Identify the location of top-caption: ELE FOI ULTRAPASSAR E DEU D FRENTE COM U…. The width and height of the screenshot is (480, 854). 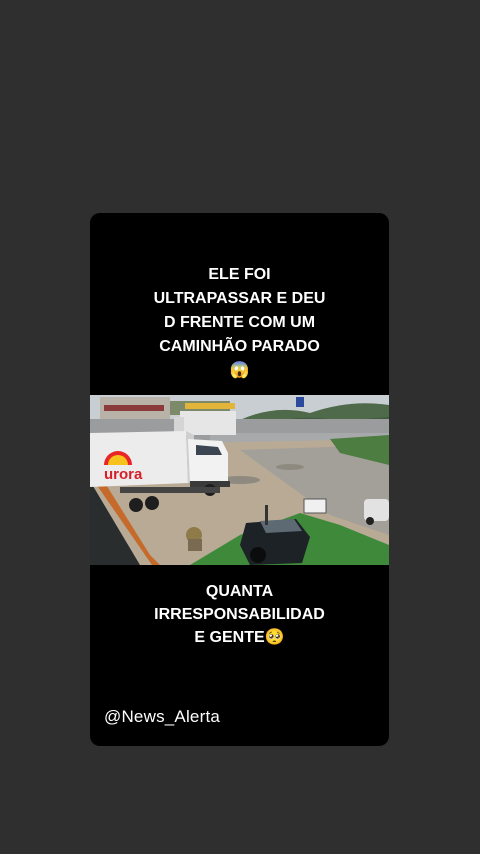
(239, 323).